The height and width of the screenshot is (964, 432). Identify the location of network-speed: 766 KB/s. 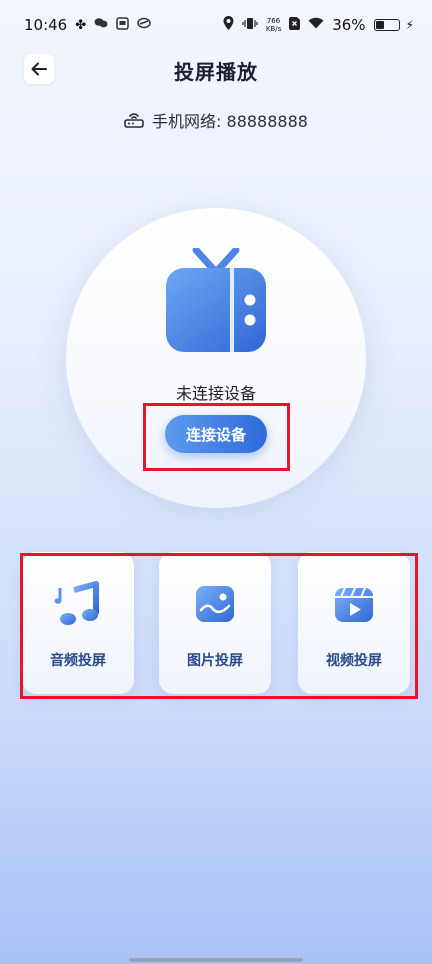
(273, 25).